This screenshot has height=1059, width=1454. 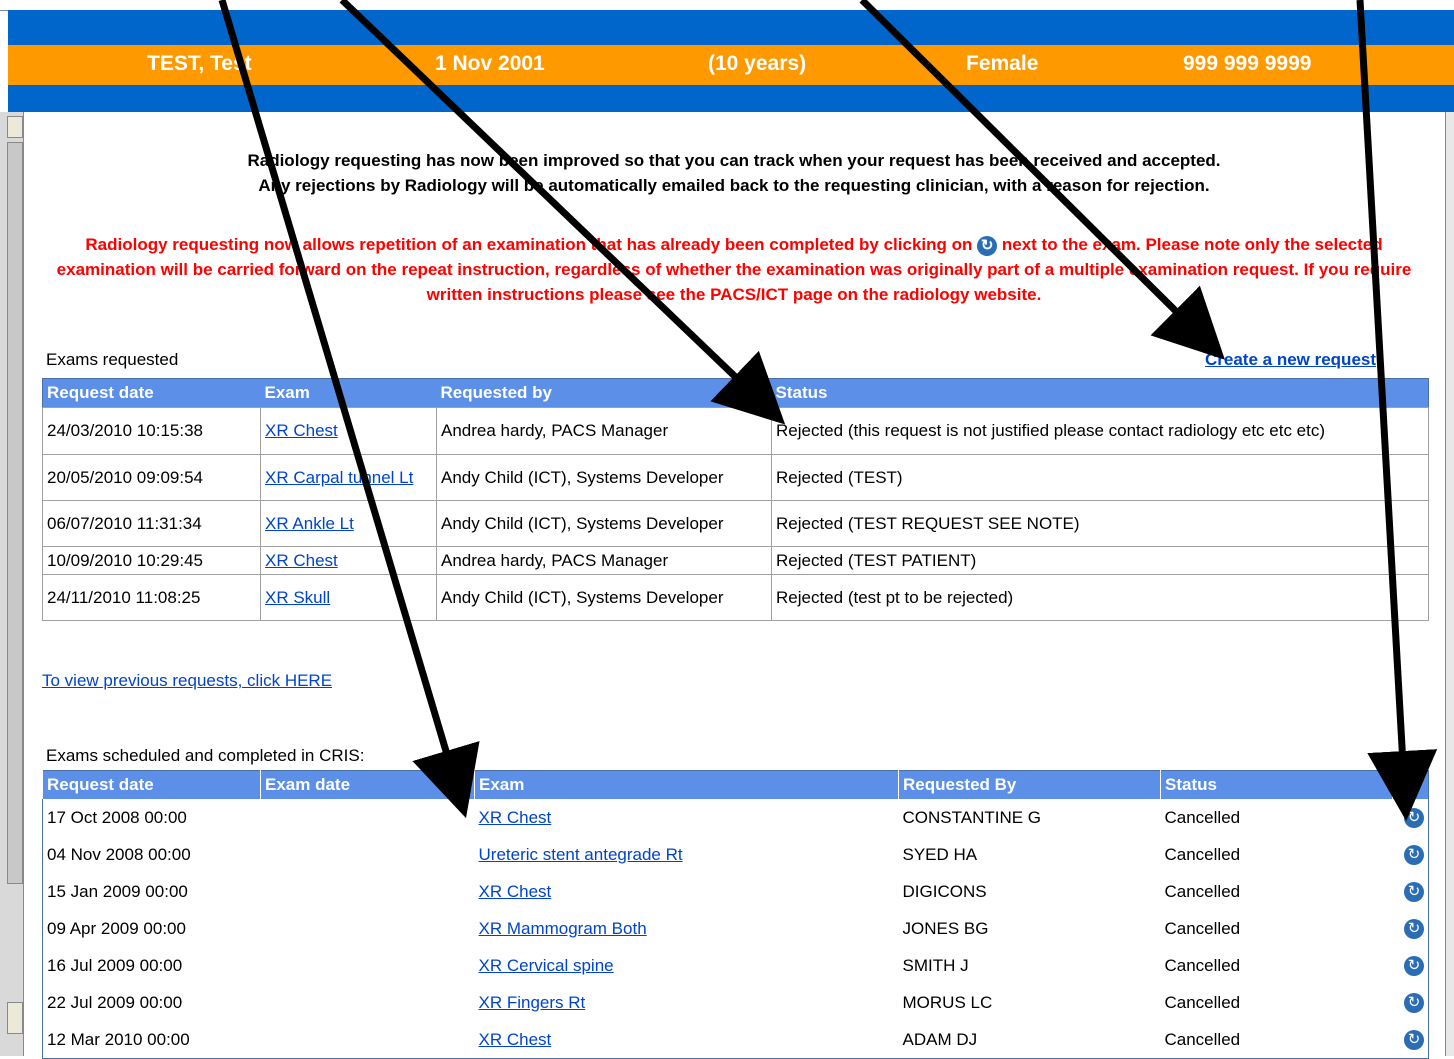 What do you see at coordinates (1397, 410) in the screenshot?
I see `arrow-to-repeat-icon` at bounding box center [1397, 410].